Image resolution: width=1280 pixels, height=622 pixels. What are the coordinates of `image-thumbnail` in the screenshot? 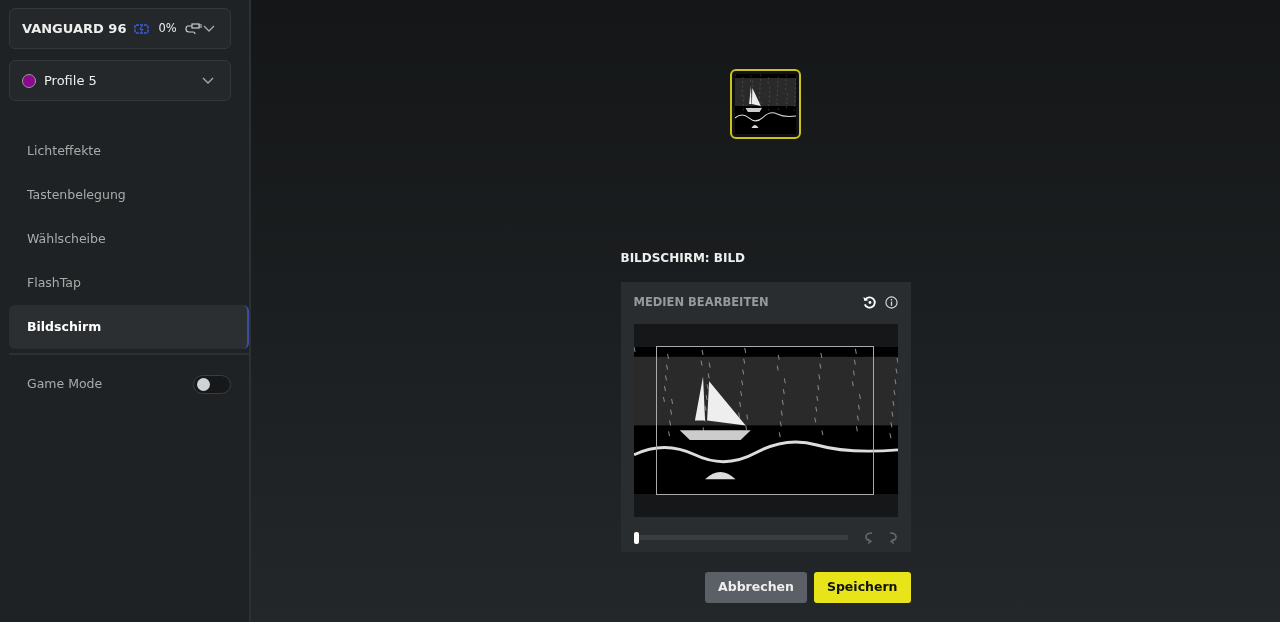 It's located at (765, 104).